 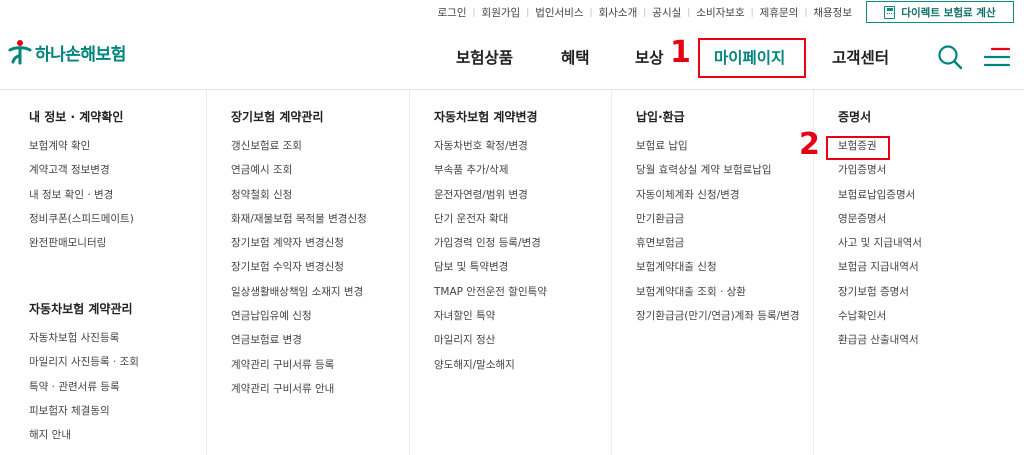 What do you see at coordinates (890, 12) in the screenshot?
I see `calculator-icon` at bounding box center [890, 12].